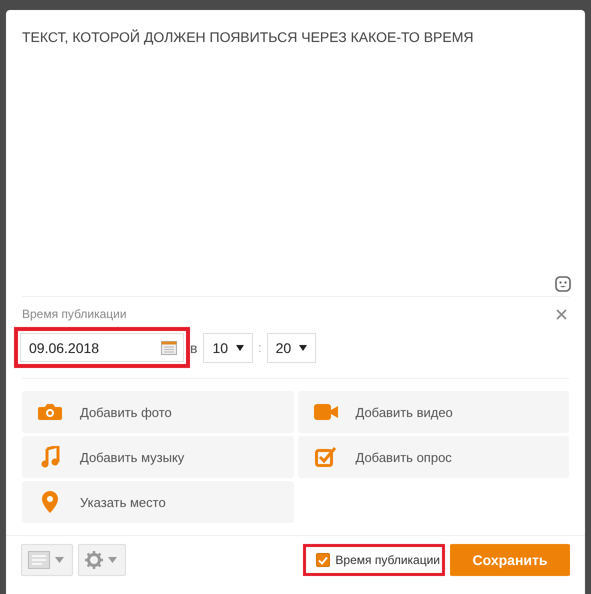  I want to click on layout-dropdown, so click(47, 560).